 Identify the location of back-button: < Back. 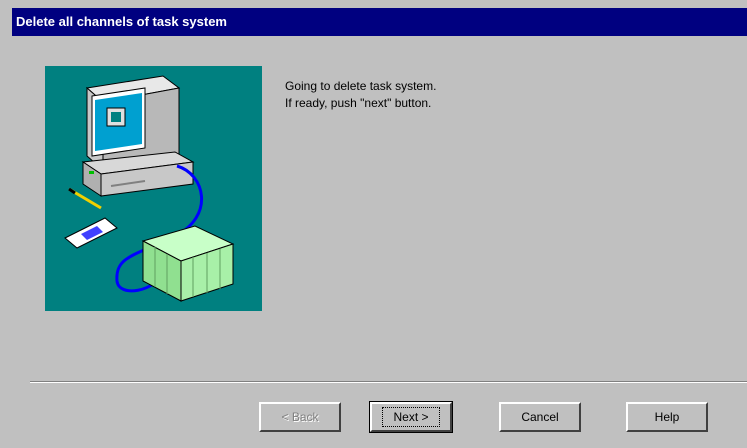
(300, 417).